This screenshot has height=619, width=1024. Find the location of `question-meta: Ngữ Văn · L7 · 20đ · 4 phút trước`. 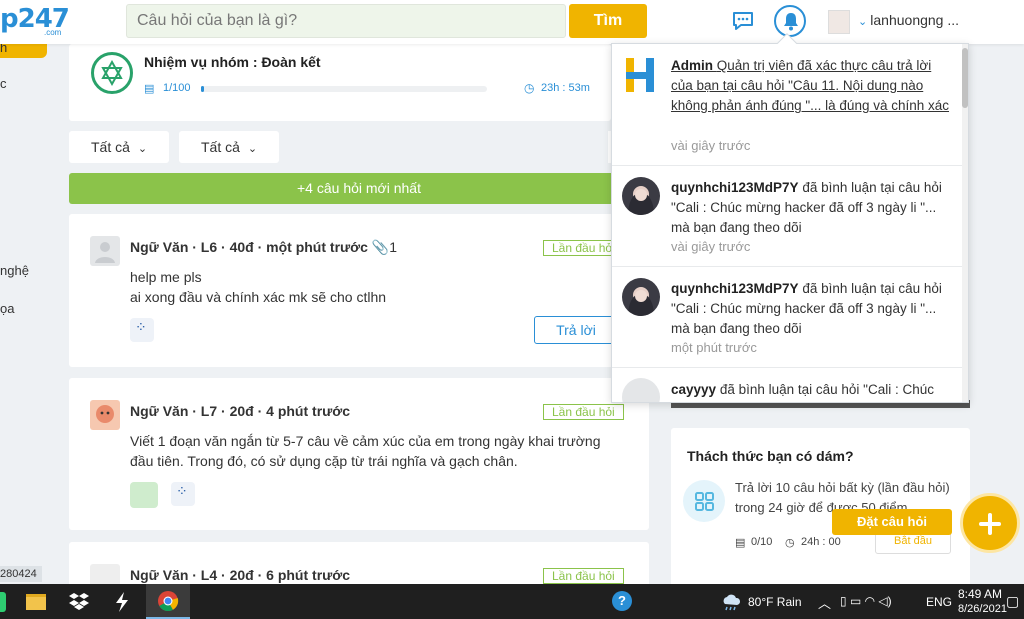

question-meta: Ngữ Văn · L7 · 20đ · 4 phút trước is located at coordinates (240, 411).